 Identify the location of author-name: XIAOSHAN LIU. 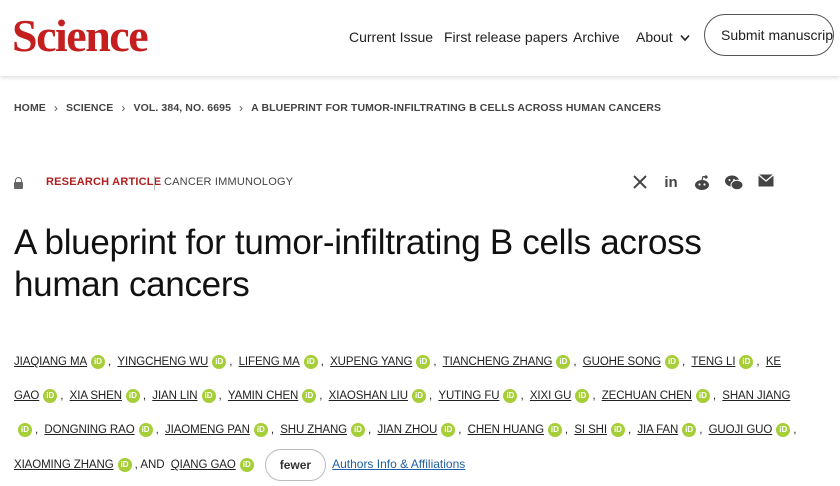
(368, 396).